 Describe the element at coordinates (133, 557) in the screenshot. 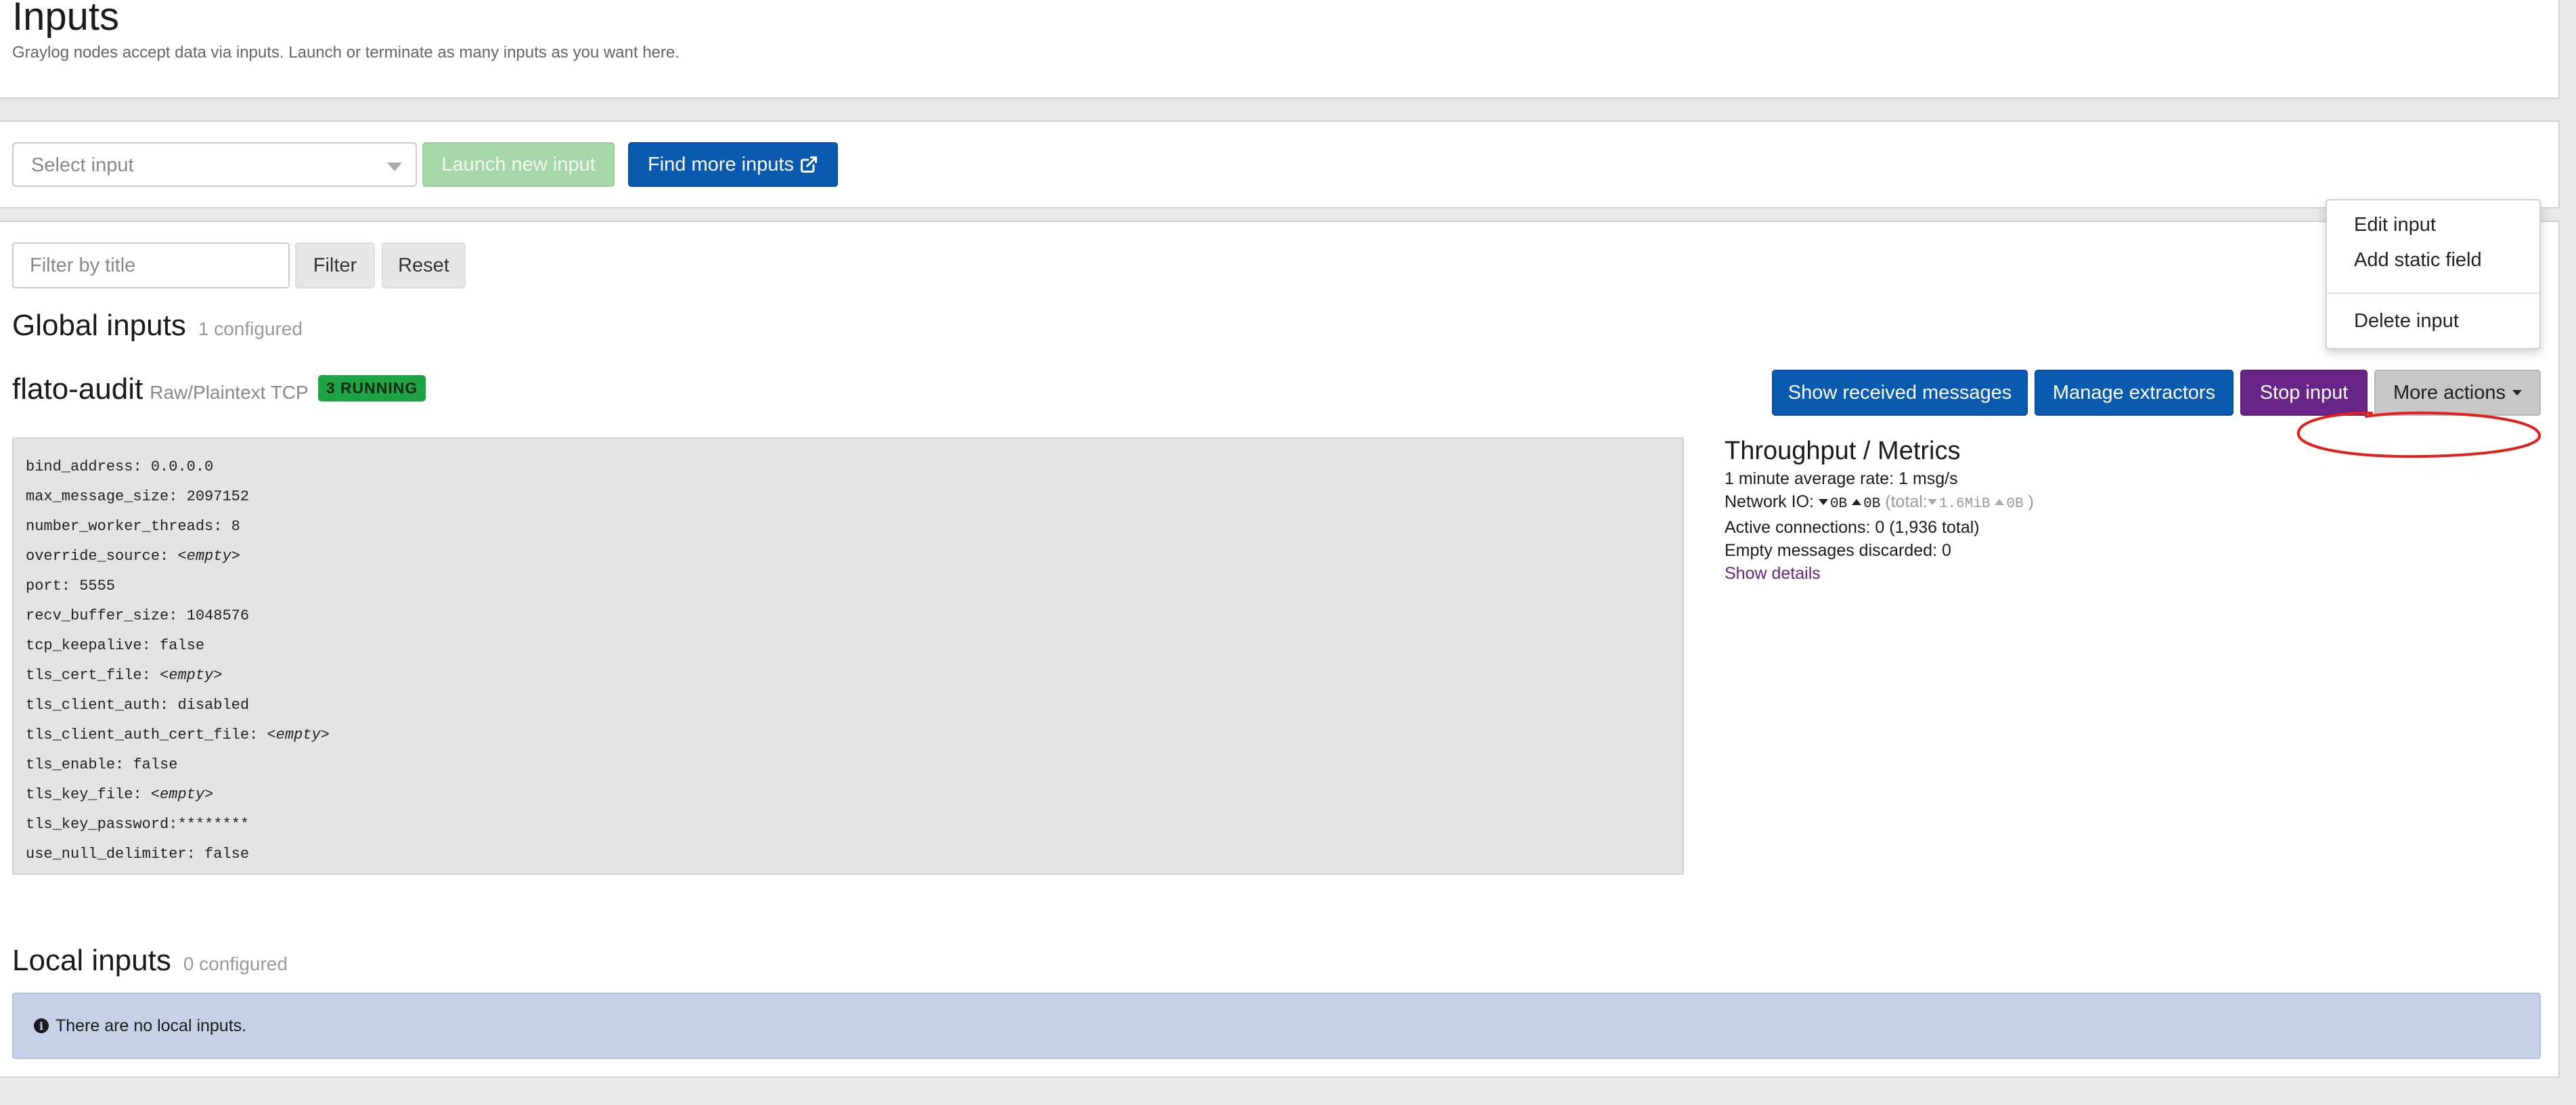

I see `config-line: override_source: <empty>` at that location.